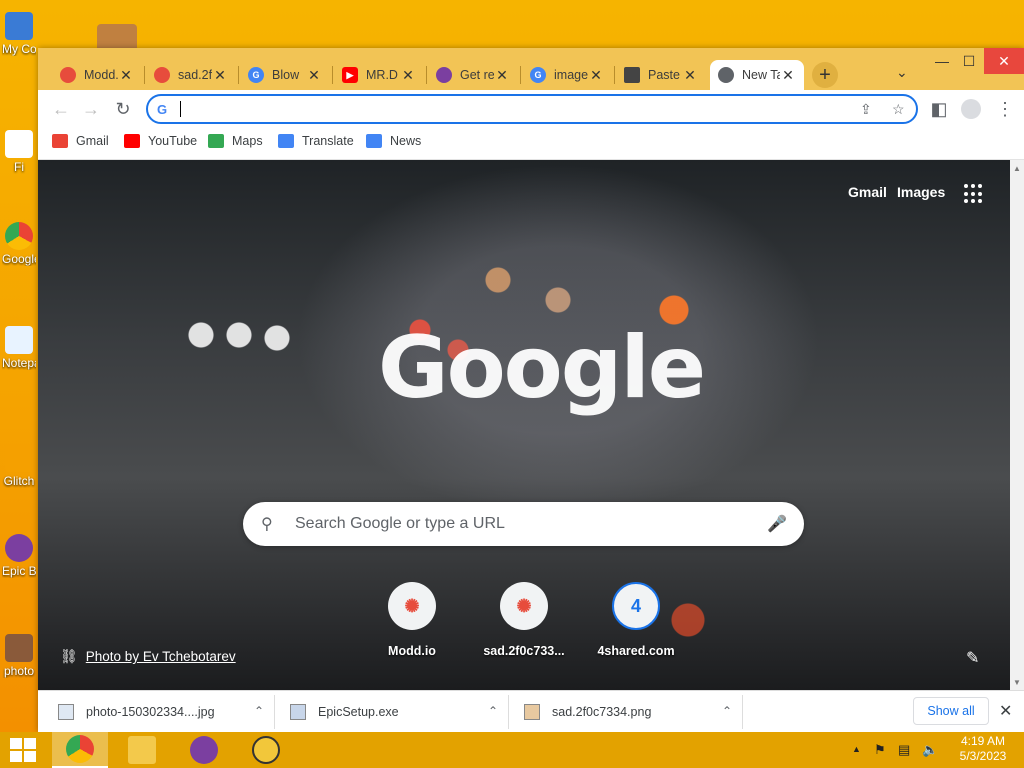 The image size is (1024, 768). Describe the element at coordinates (523, 524) in the screenshot. I see `ntp-search-box: ⚲ Search Google or type a URL 🎤` at that location.